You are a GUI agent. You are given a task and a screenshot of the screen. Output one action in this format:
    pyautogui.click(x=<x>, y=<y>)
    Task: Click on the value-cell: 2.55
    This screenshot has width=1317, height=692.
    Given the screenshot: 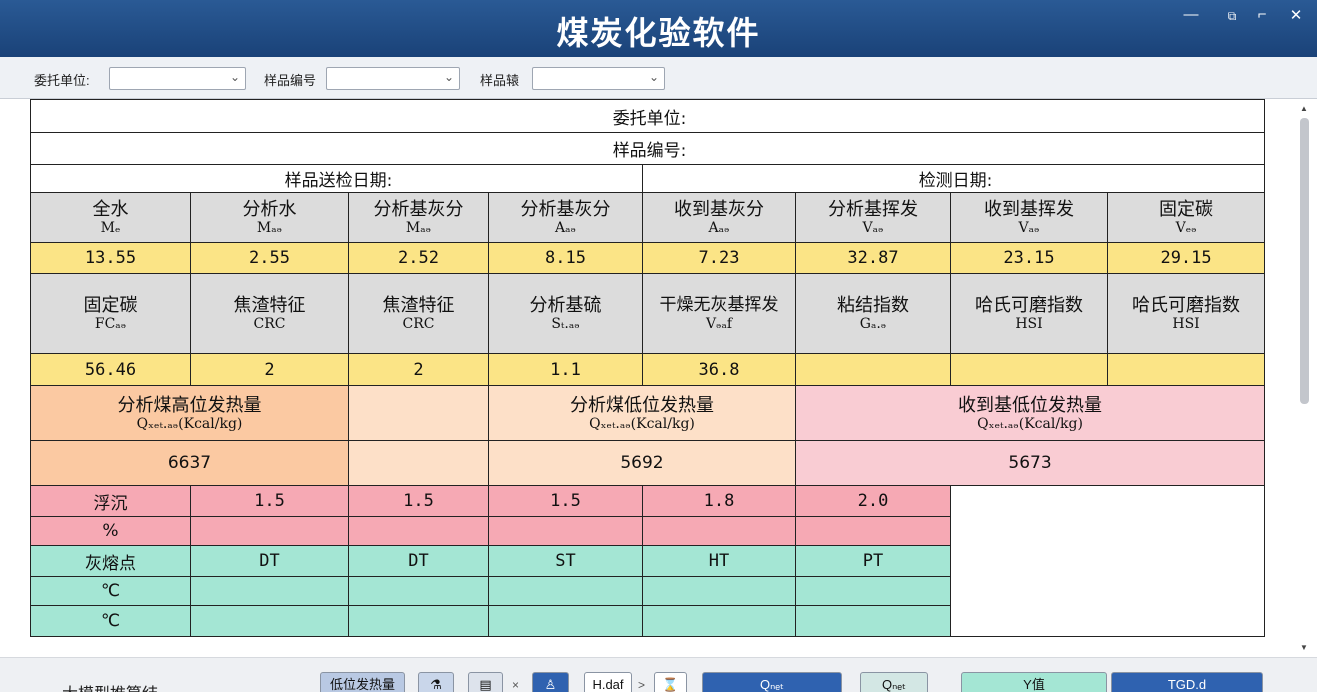 What is the action you would take?
    pyautogui.click(x=269, y=258)
    